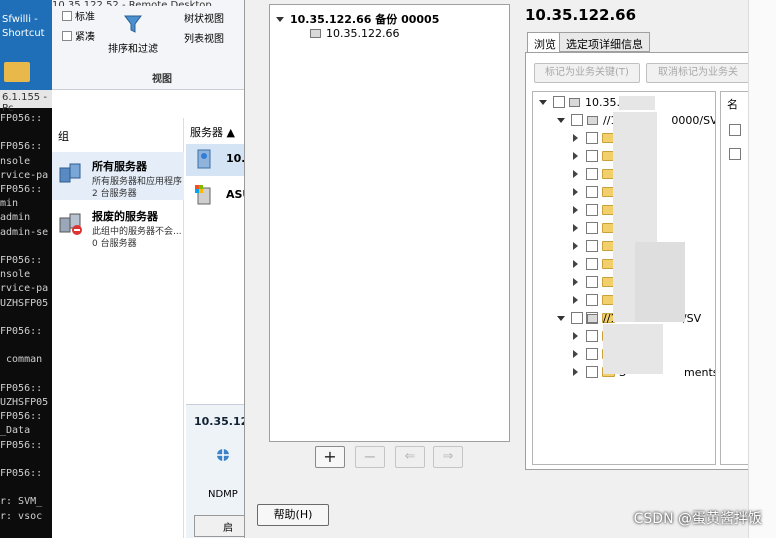 The height and width of the screenshot is (538, 776). What do you see at coordinates (762, 269) in the screenshot?
I see `desktop-right-edge` at bounding box center [762, 269].